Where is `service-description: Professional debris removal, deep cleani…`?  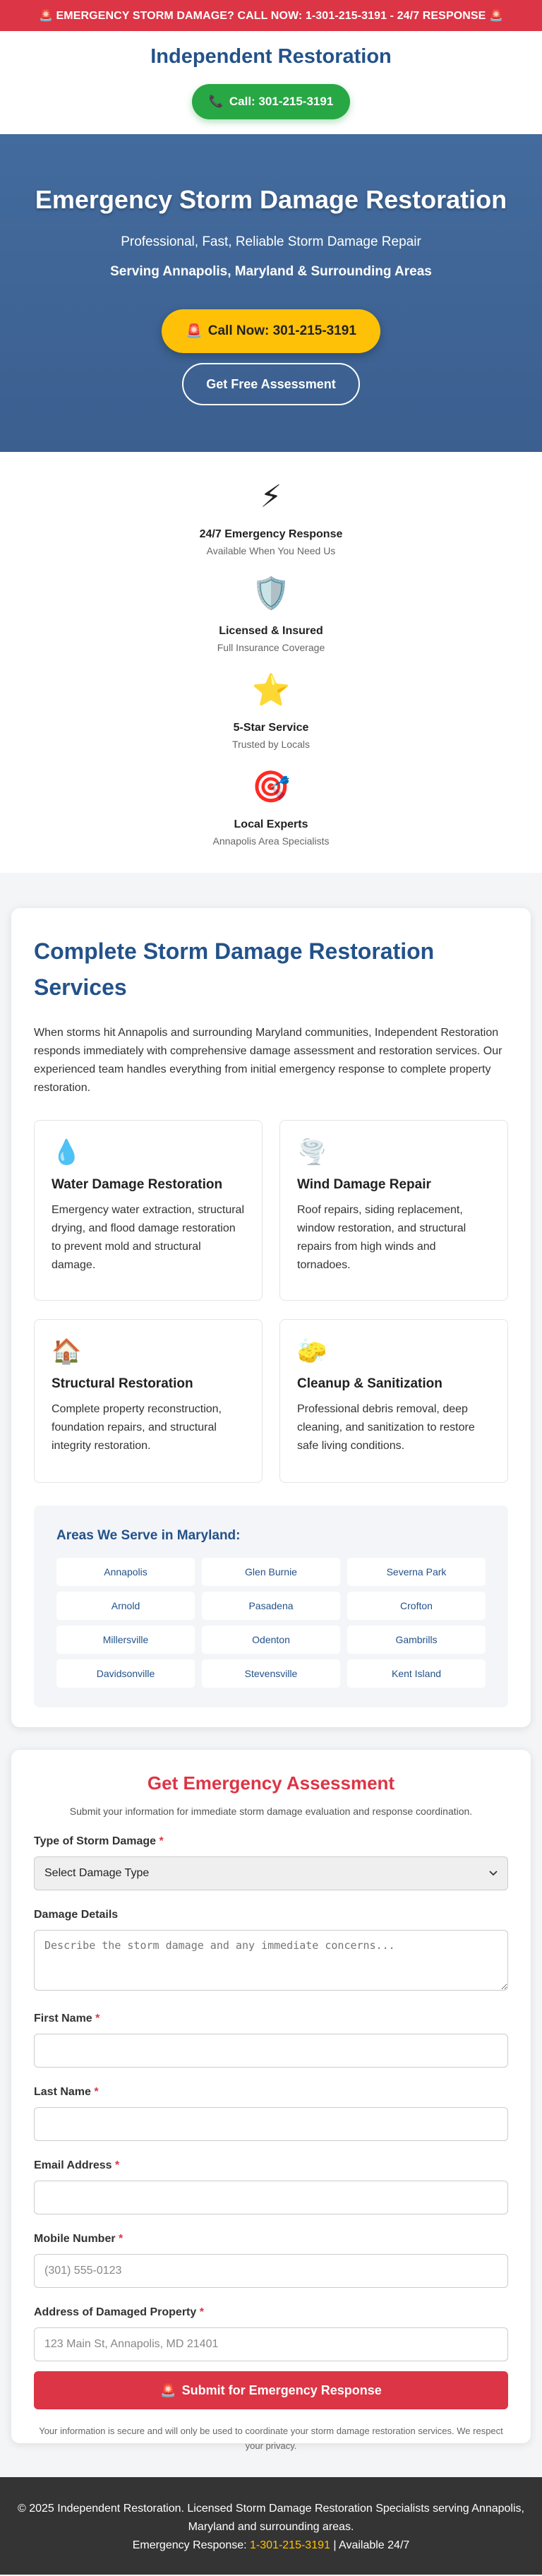 service-description: Professional debris removal, deep cleani… is located at coordinates (386, 1427).